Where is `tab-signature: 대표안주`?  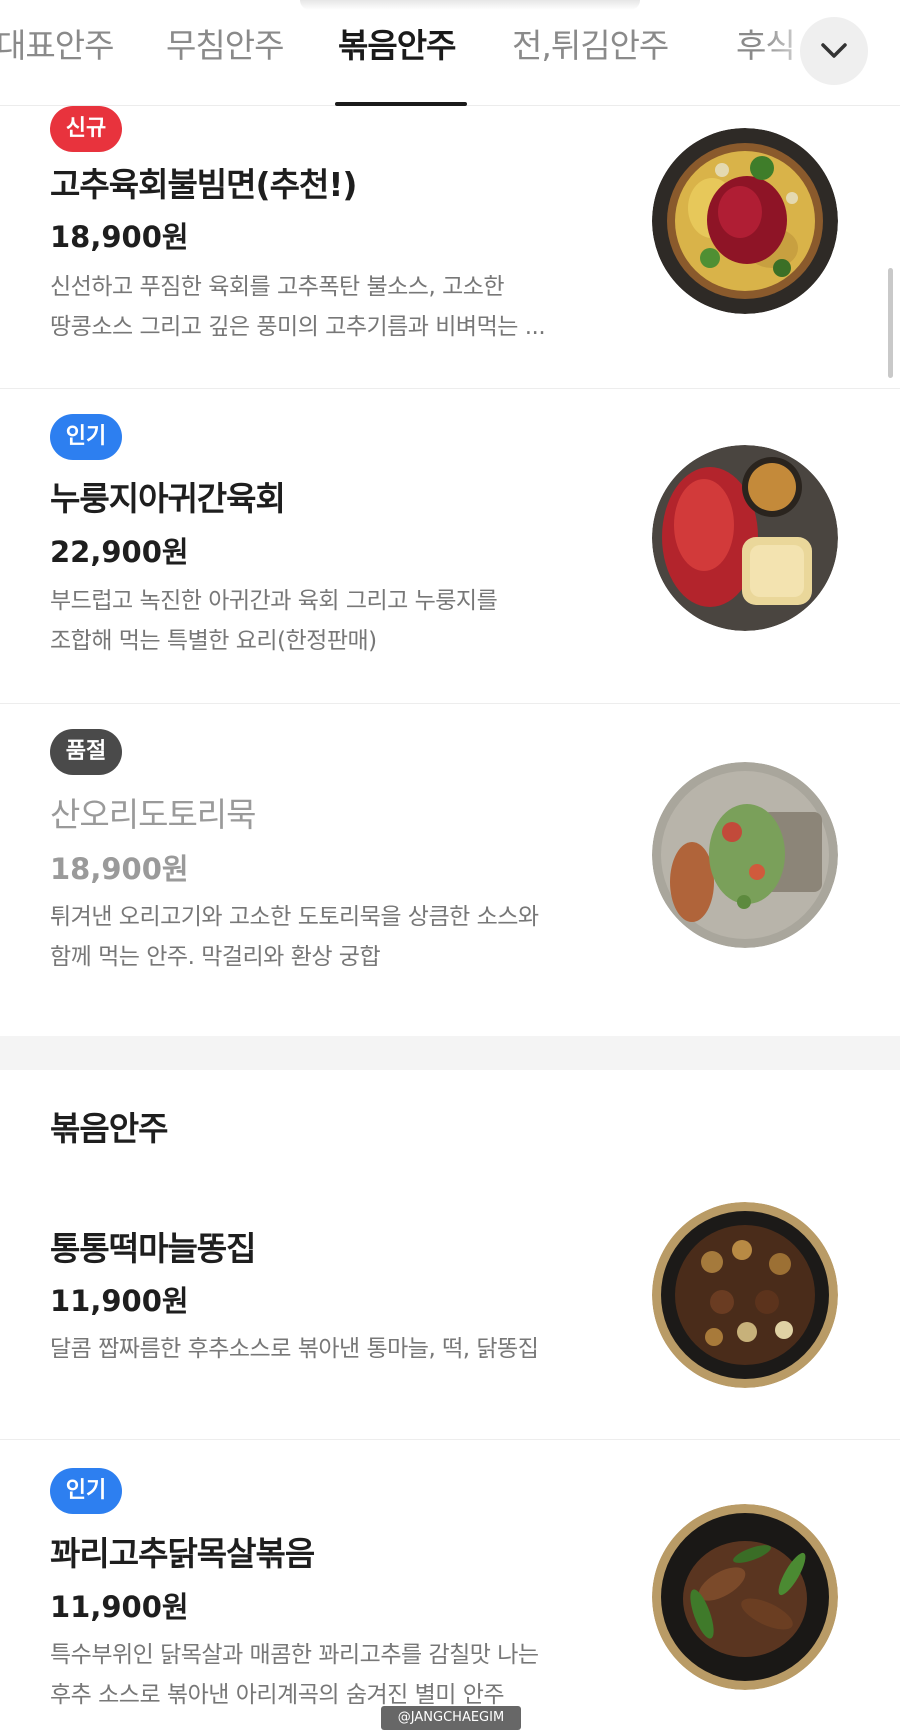 tab-signature: 대표안주 is located at coordinates (57, 46).